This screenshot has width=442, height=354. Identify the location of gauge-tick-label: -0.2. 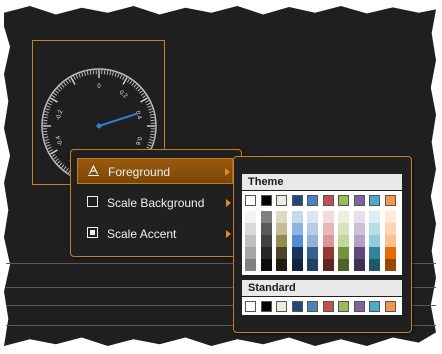
(60, 115).